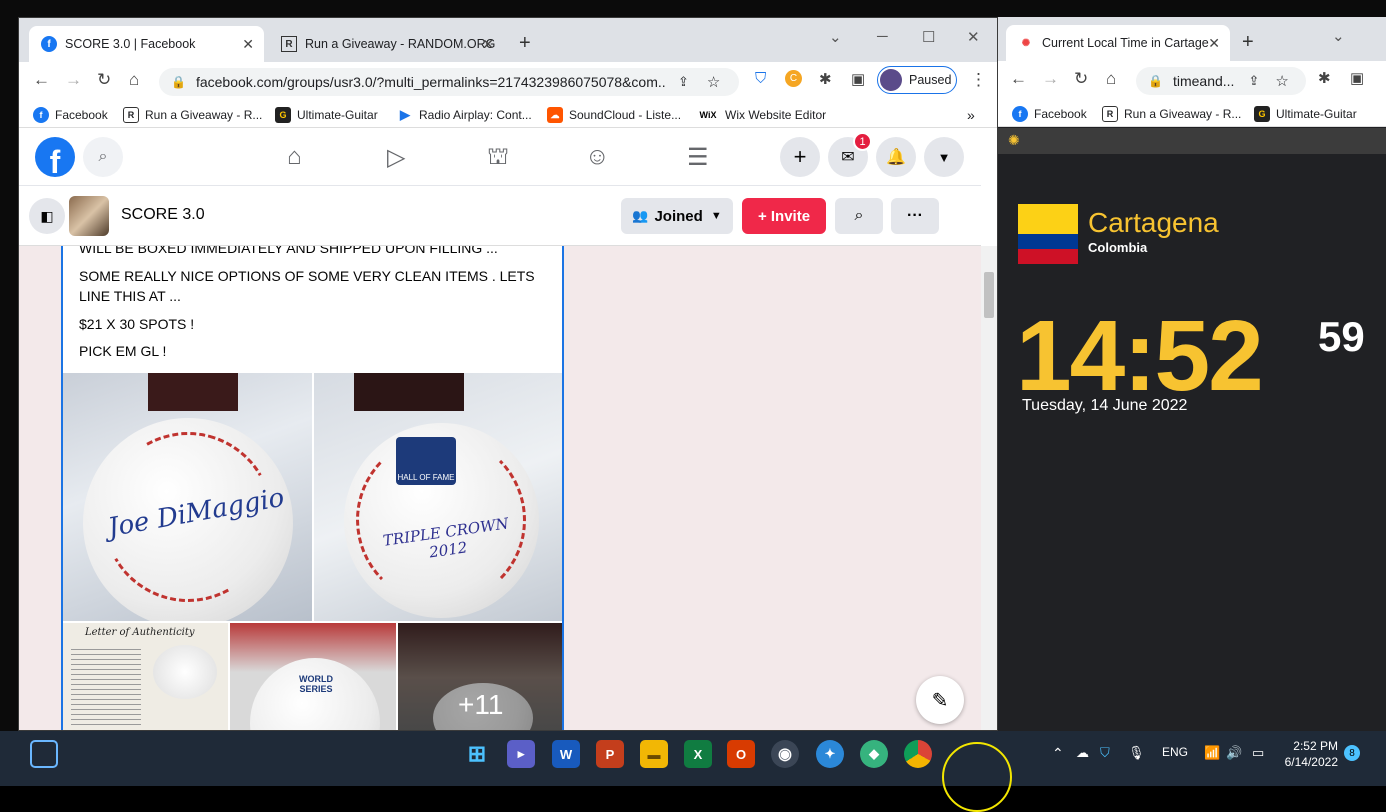  I want to click on new-message-icon: ✎, so click(940, 700).